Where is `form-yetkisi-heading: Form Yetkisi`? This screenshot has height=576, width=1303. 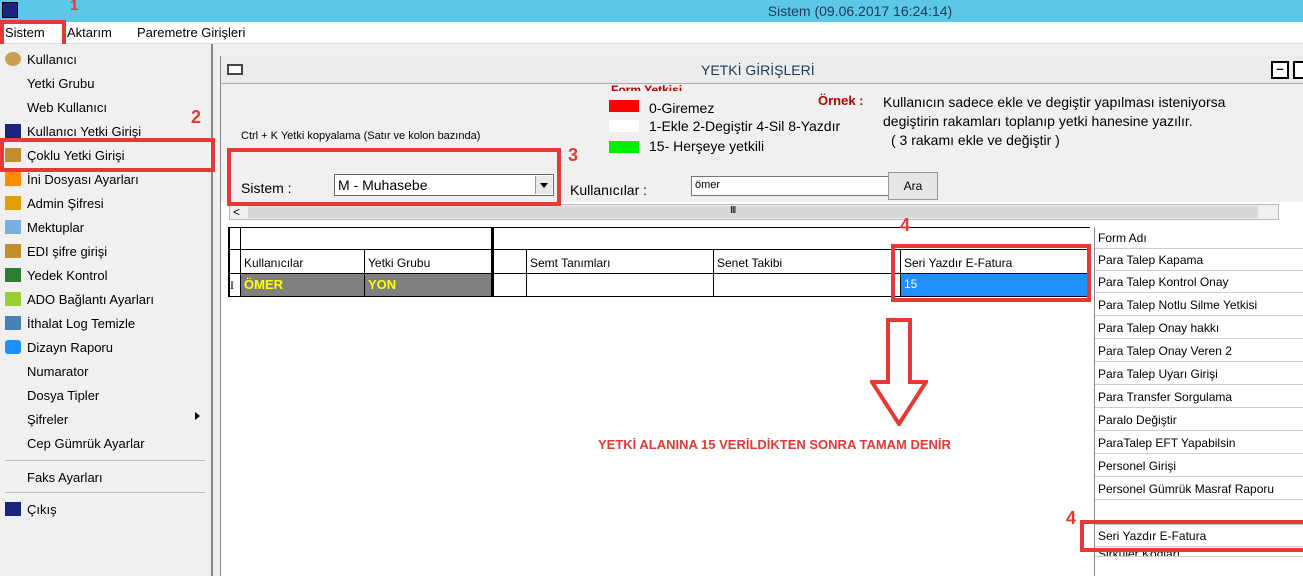 form-yetkisi-heading: Form Yetkisi is located at coordinates (647, 87).